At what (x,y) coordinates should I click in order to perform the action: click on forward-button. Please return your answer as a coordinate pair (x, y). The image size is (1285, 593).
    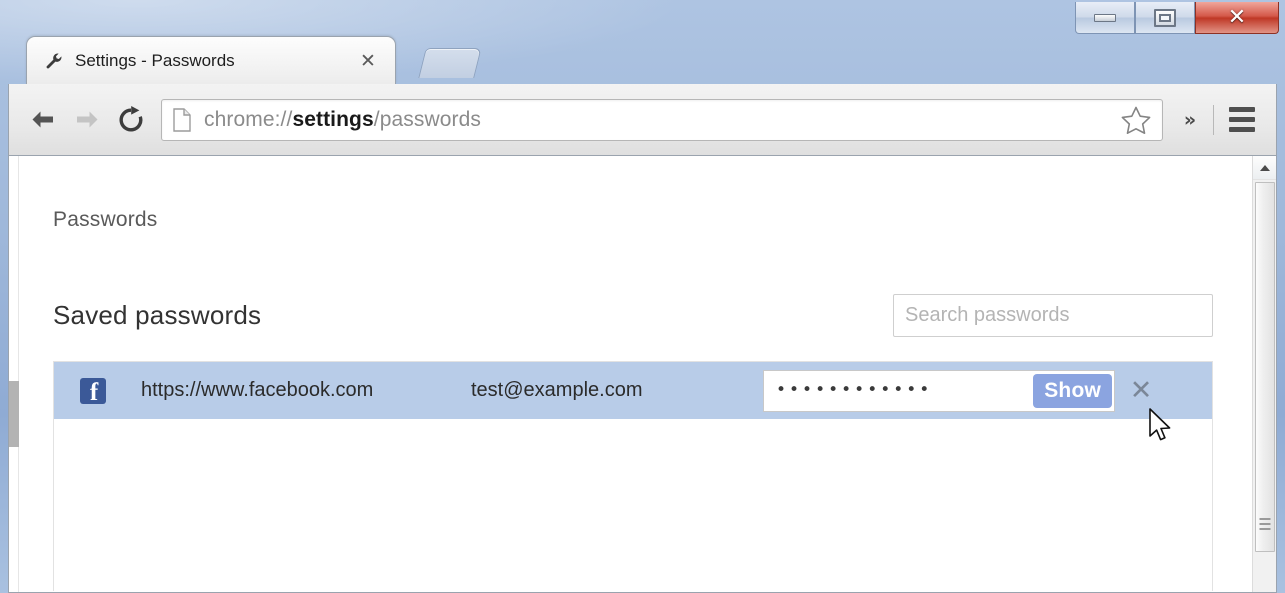
    Looking at the image, I should click on (87, 120).